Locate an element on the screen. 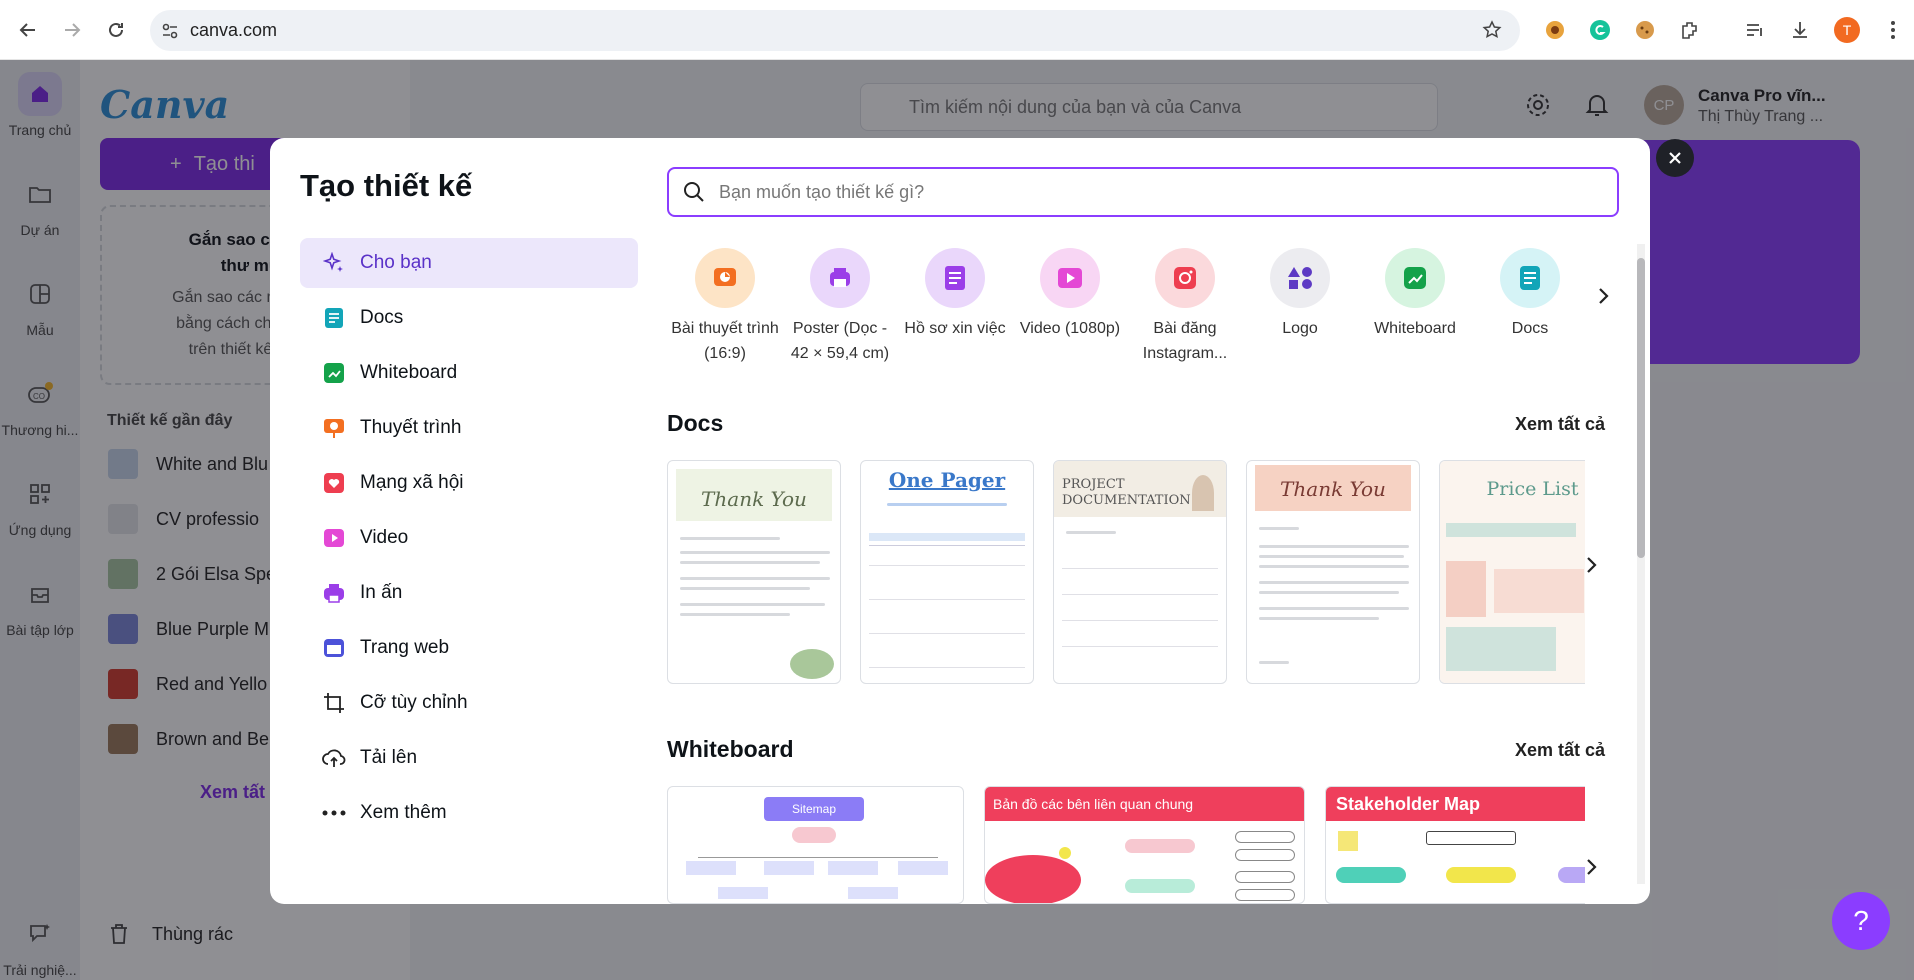  close-modal-button is located at coordinates (1675, 158).